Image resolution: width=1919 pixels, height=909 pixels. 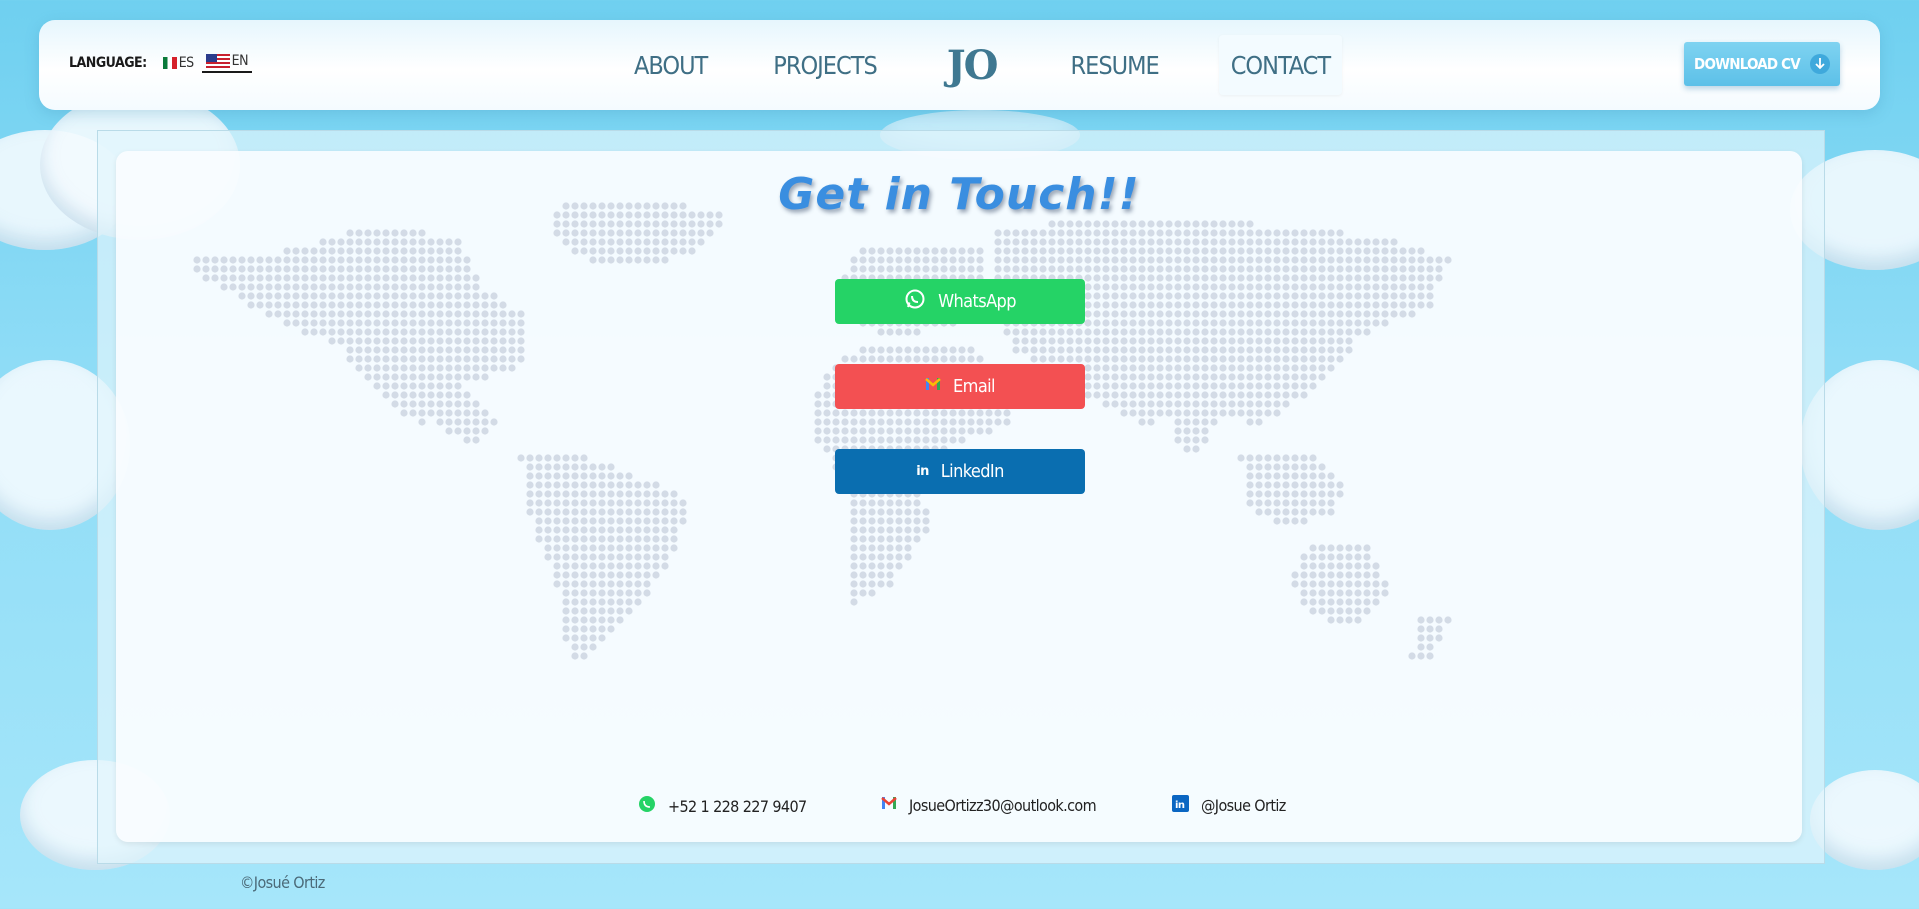 What do you see at coordinates (824, 65) in the screenshot?
I see `nav-projects: PROJECTS` at bounding box center [824, 65].